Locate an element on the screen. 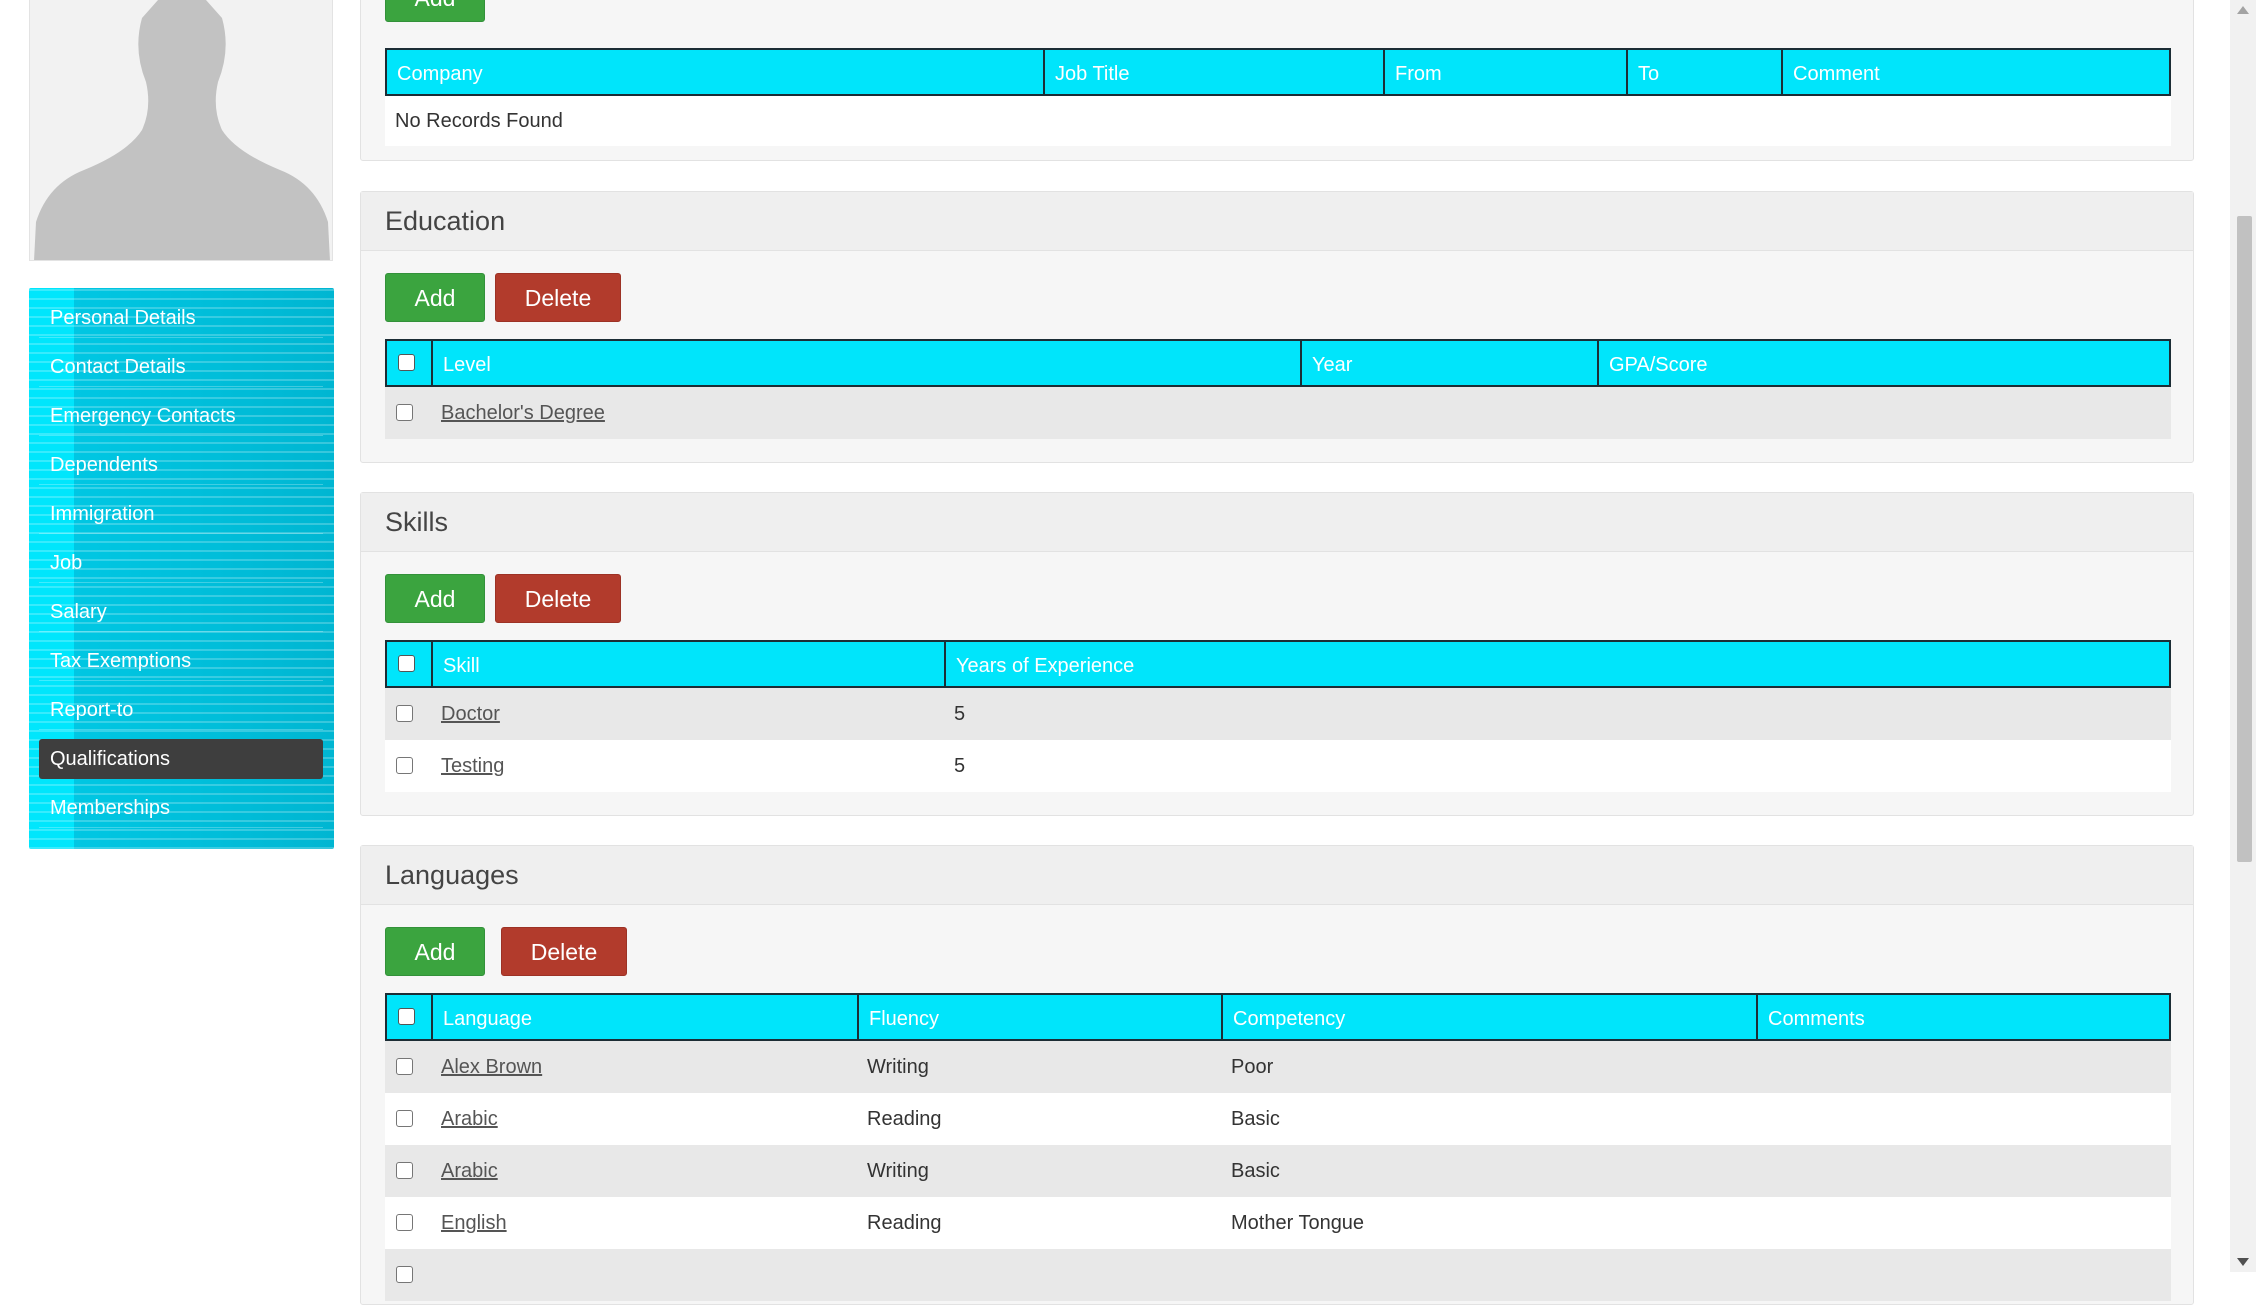 The height and width of the screenshot is (1305, 2256). column-competency: Competency is located at coordinates (1490, 1017).